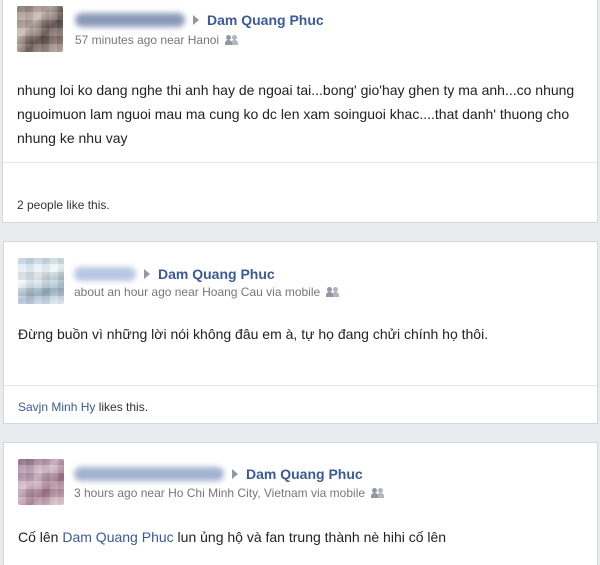  I want to click on post-meta: 57 minutes ago near Hanoi, so click(157, 40).